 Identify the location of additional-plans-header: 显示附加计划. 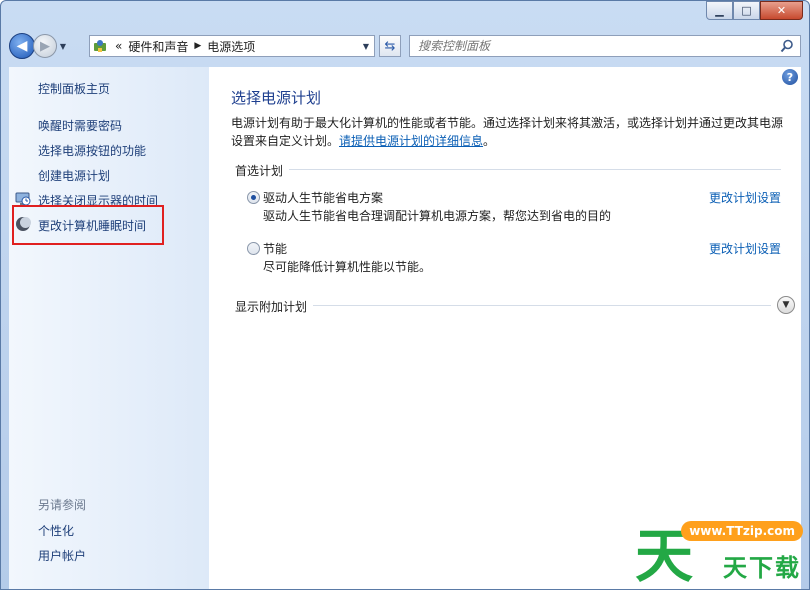
(271, 306).